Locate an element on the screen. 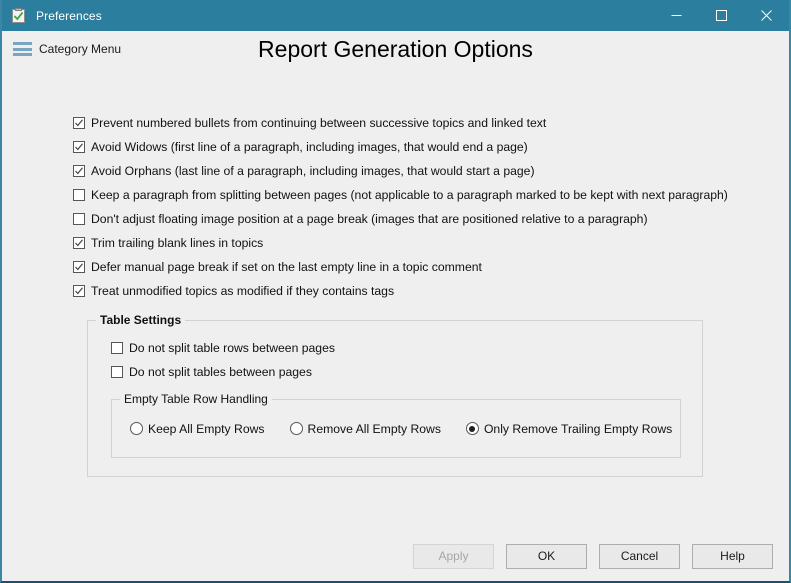 This screenshot has height=583, width=791. checkbox-prevent-numbered-bullets is located at coordinates (79, 123).